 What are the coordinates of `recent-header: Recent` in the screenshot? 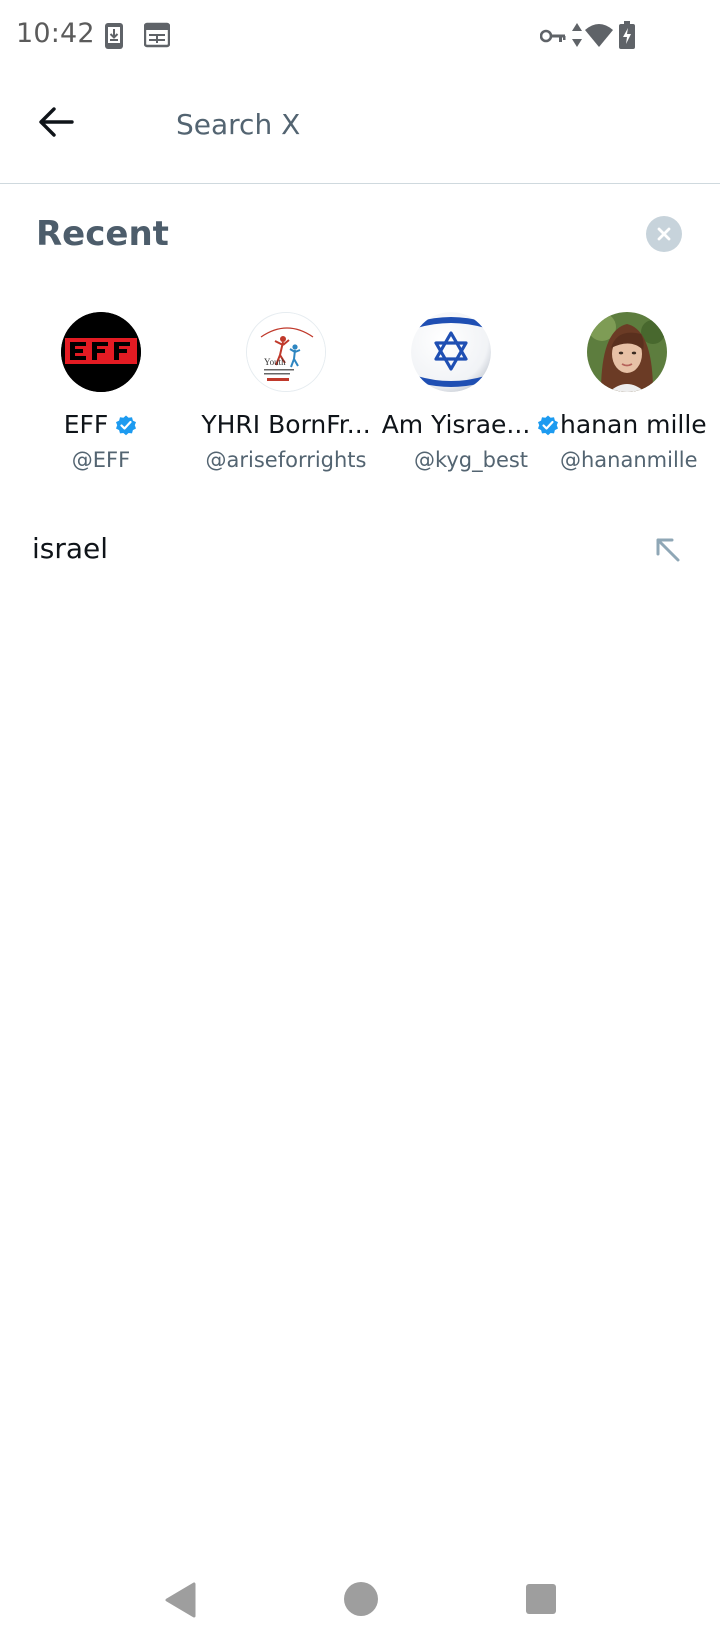 It's located at (360, 234).